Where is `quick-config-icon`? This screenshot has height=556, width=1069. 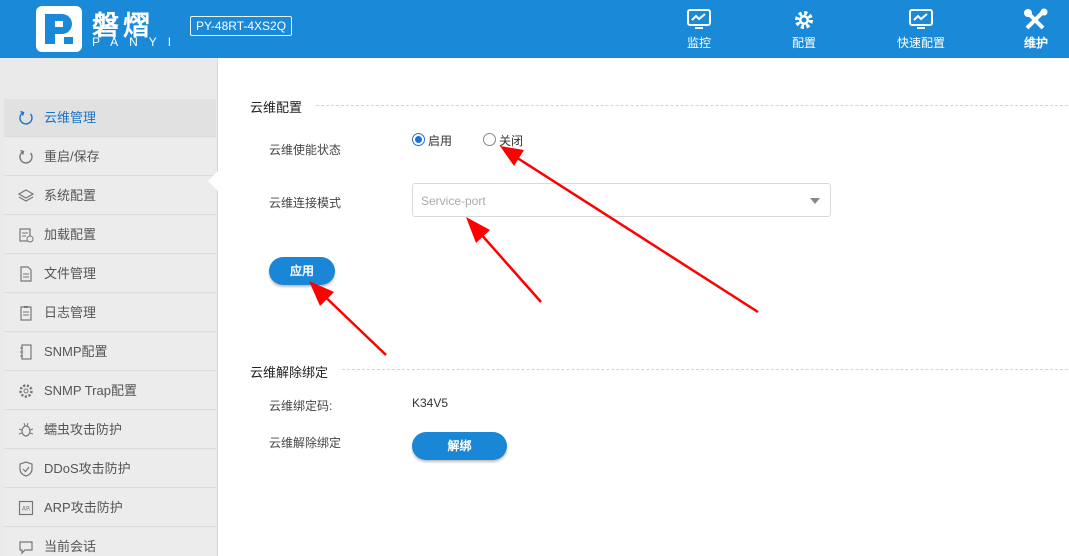
quick-config-icon is located at coordinates (921, 19).